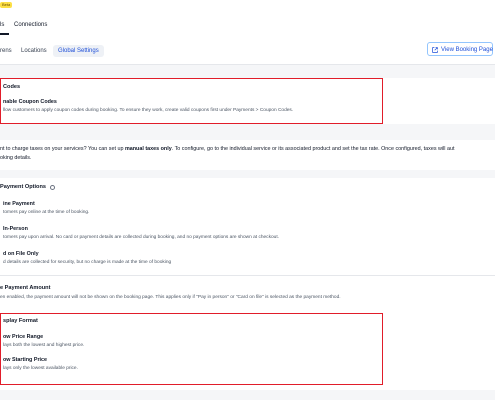  I want to click on info-icon, so click(52, 187).